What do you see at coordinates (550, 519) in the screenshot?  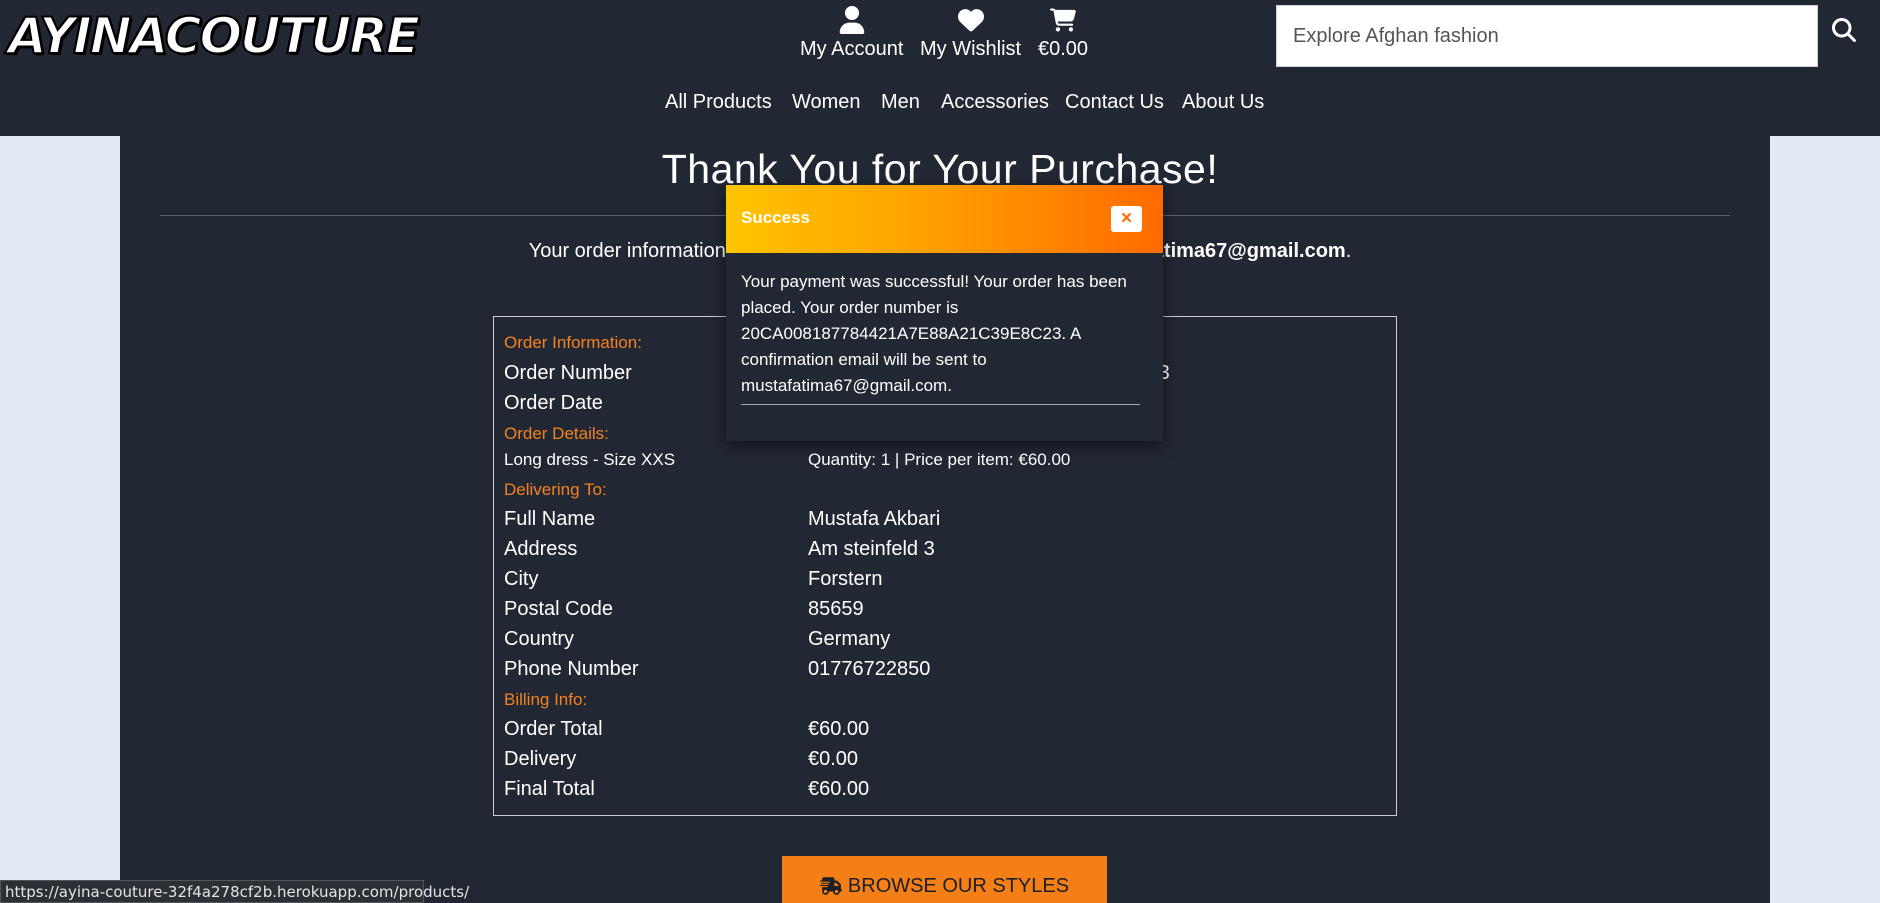 I see `full-name-label: Full Name` at bounding box center [550, 519].